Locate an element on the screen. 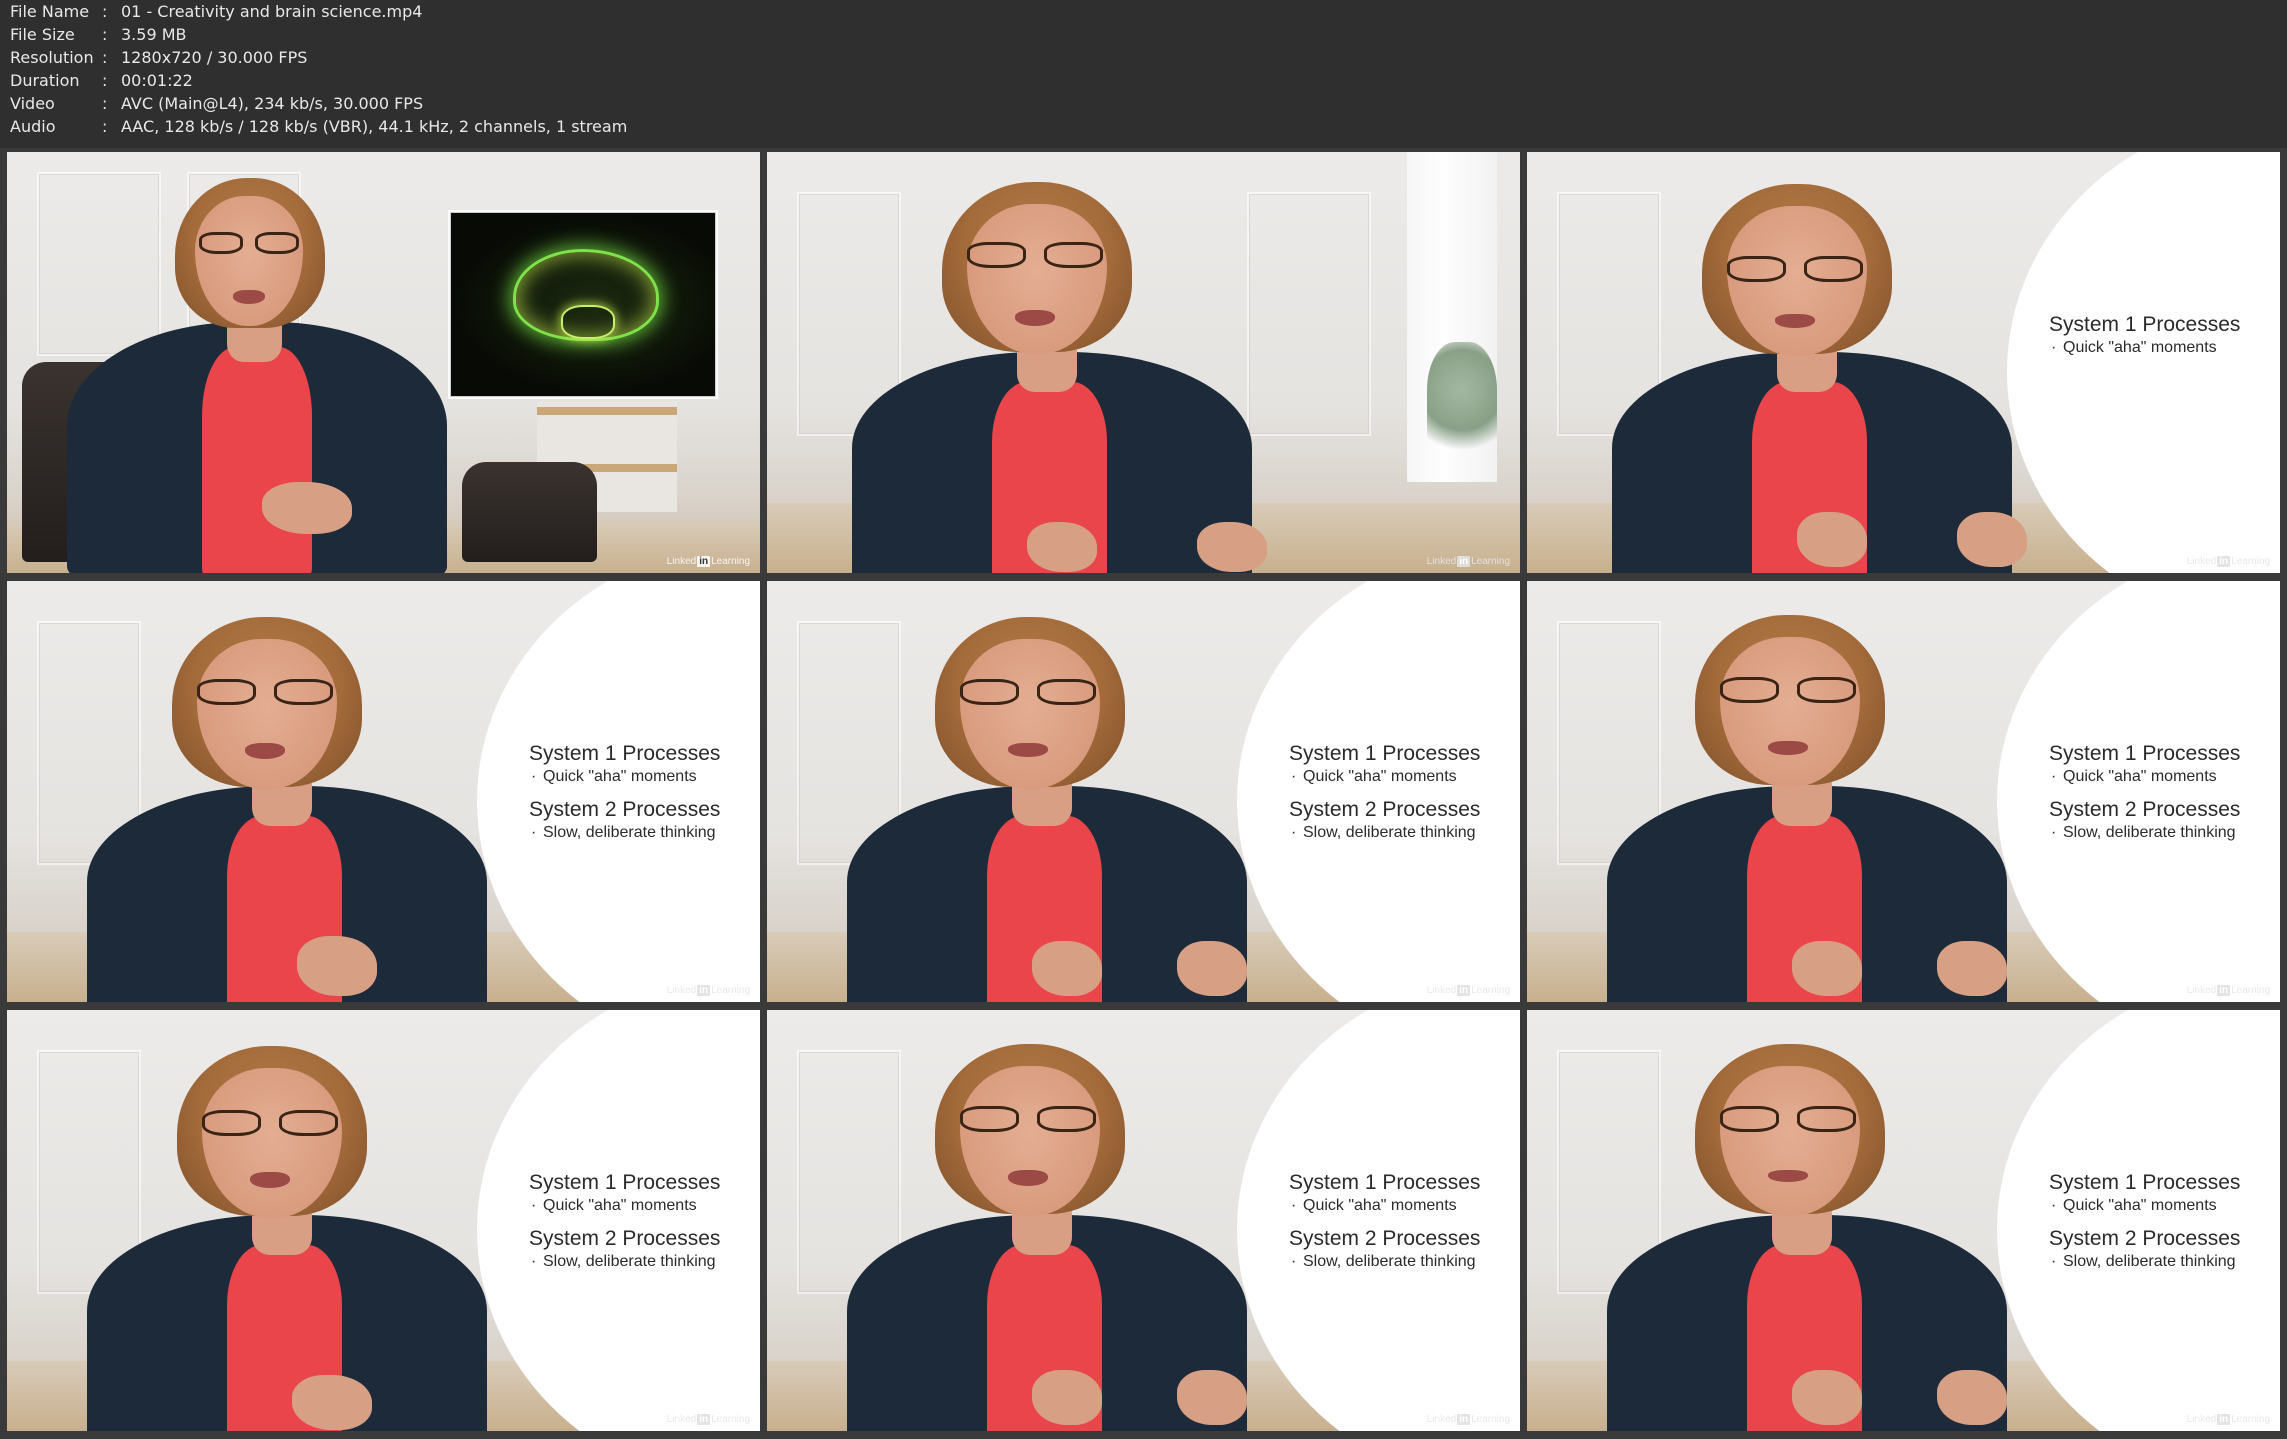 This screenshot has height=1439, width=2287. presenter-shirt is located at coordinates (257, 460).